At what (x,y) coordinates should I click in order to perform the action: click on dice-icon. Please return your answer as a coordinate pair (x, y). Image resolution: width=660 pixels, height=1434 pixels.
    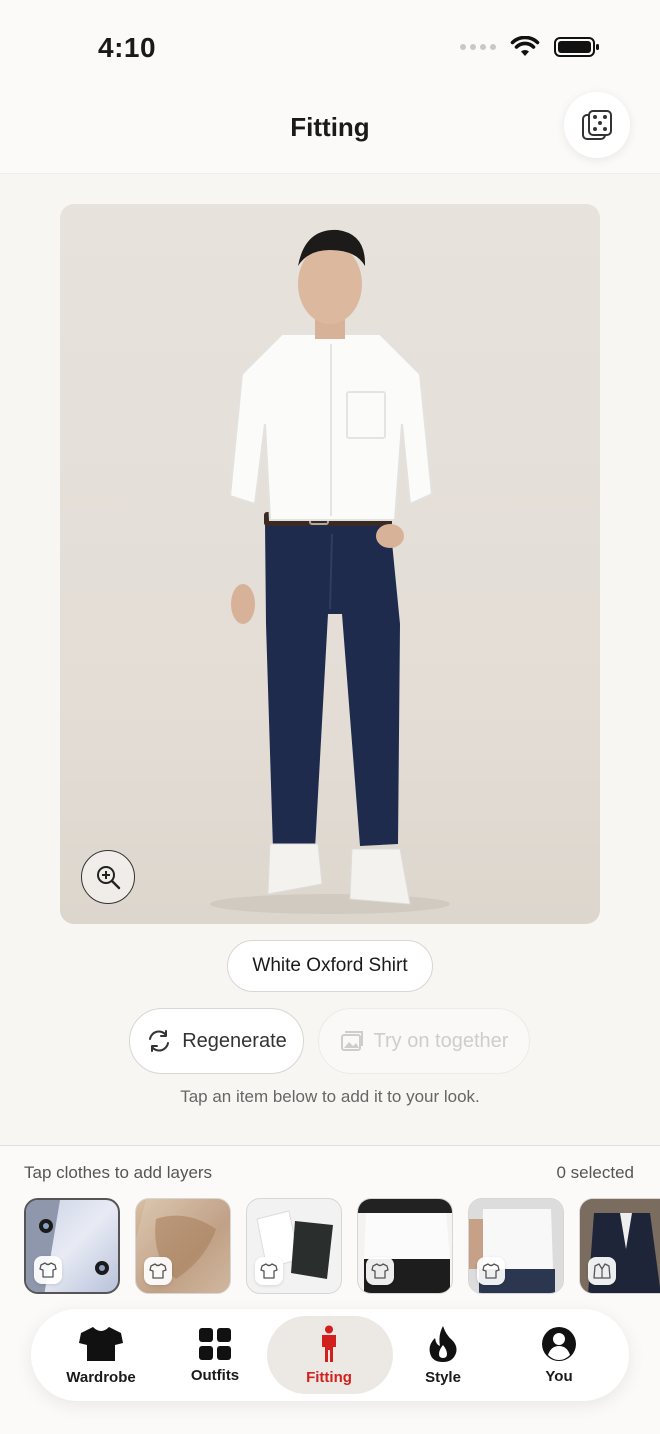
    Looking at the image, I should click on (597, 125).